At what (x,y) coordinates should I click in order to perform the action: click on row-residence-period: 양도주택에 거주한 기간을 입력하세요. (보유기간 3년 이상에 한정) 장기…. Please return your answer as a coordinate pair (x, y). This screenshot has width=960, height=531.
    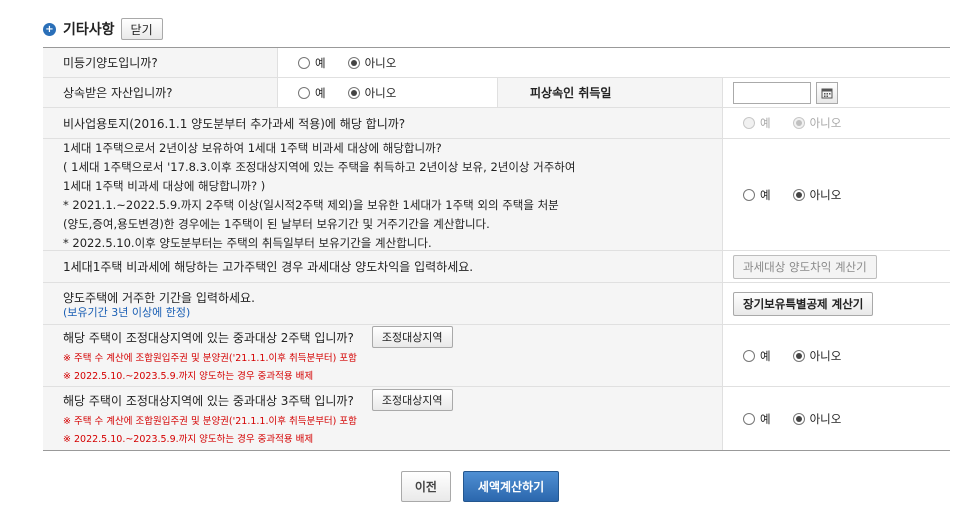
    Looking at the image, I should click on (496, 304).